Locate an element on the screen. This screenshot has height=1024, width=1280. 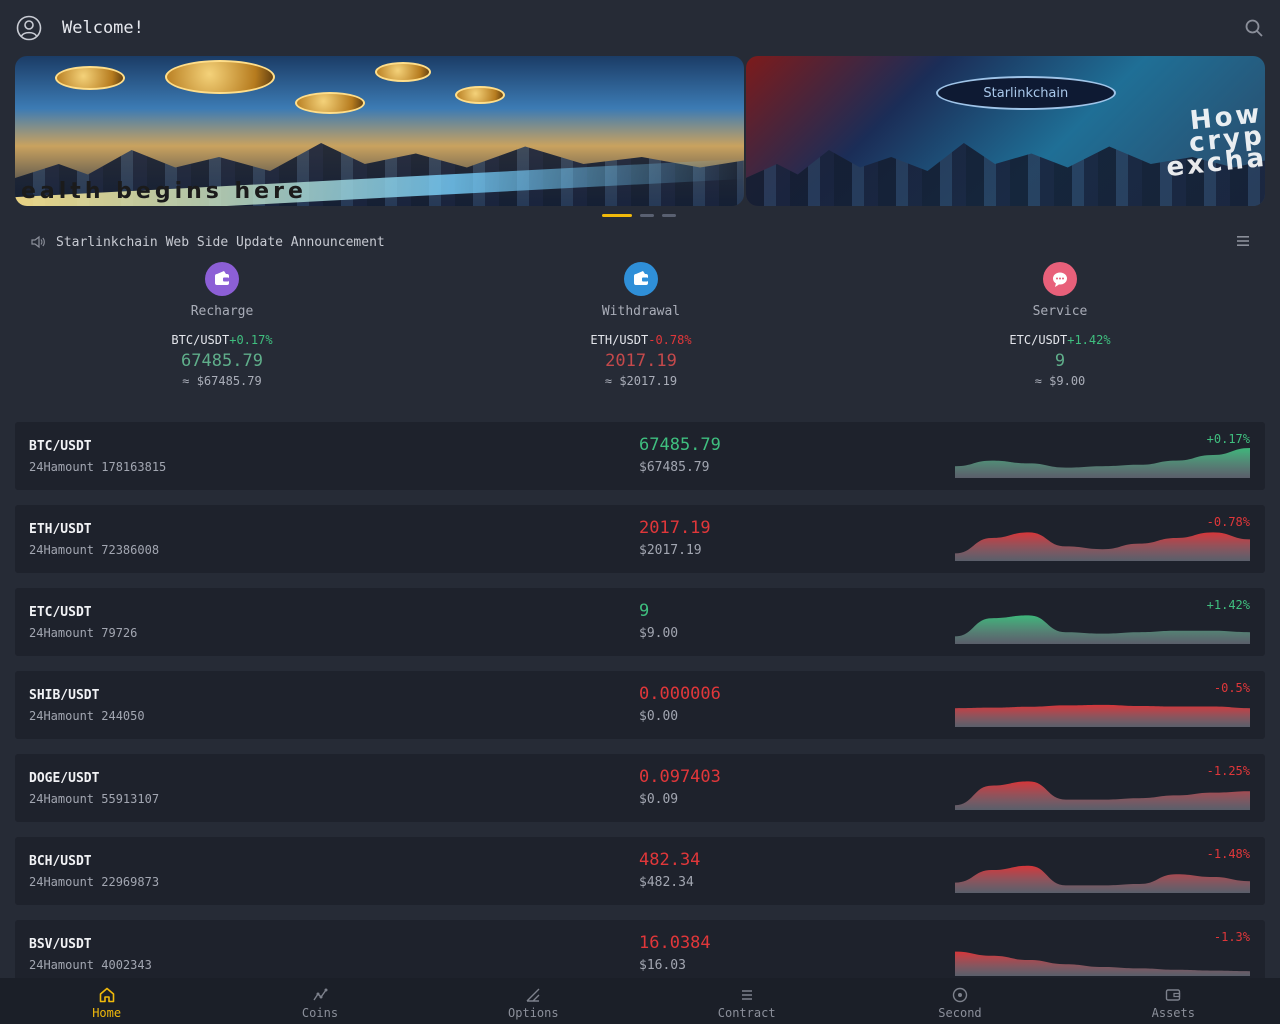
app-header: Welcome! is located at coordinates (640, 28).